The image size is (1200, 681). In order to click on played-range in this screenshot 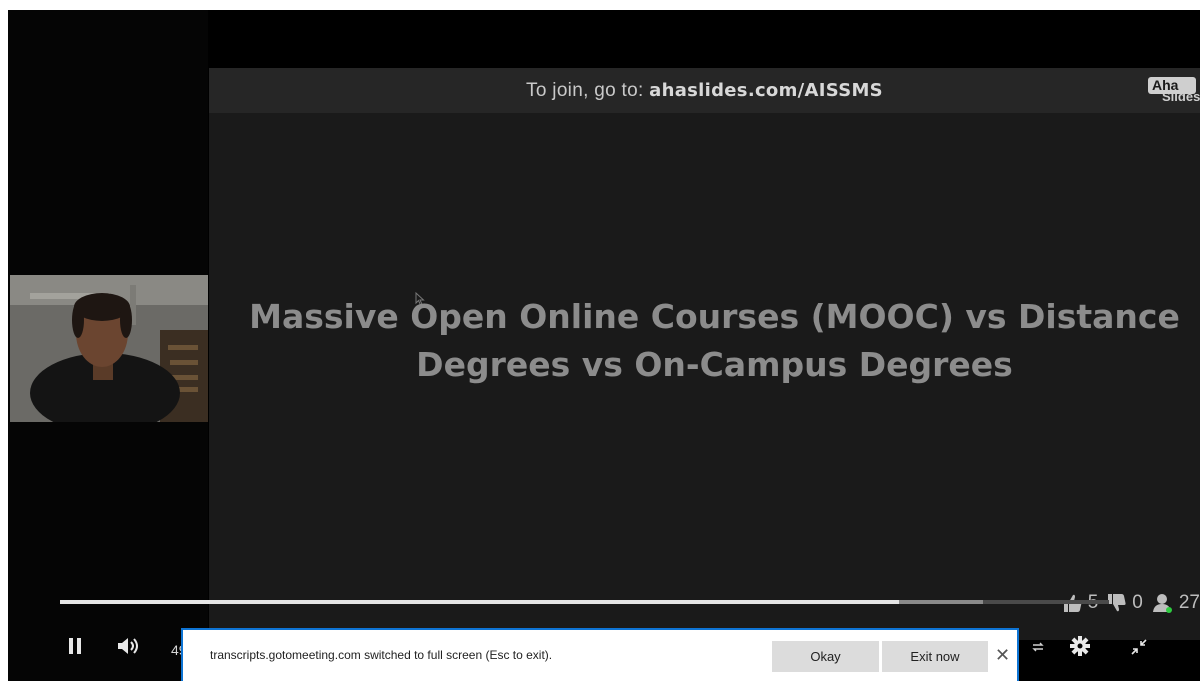, I will do `click(480, 602)`.